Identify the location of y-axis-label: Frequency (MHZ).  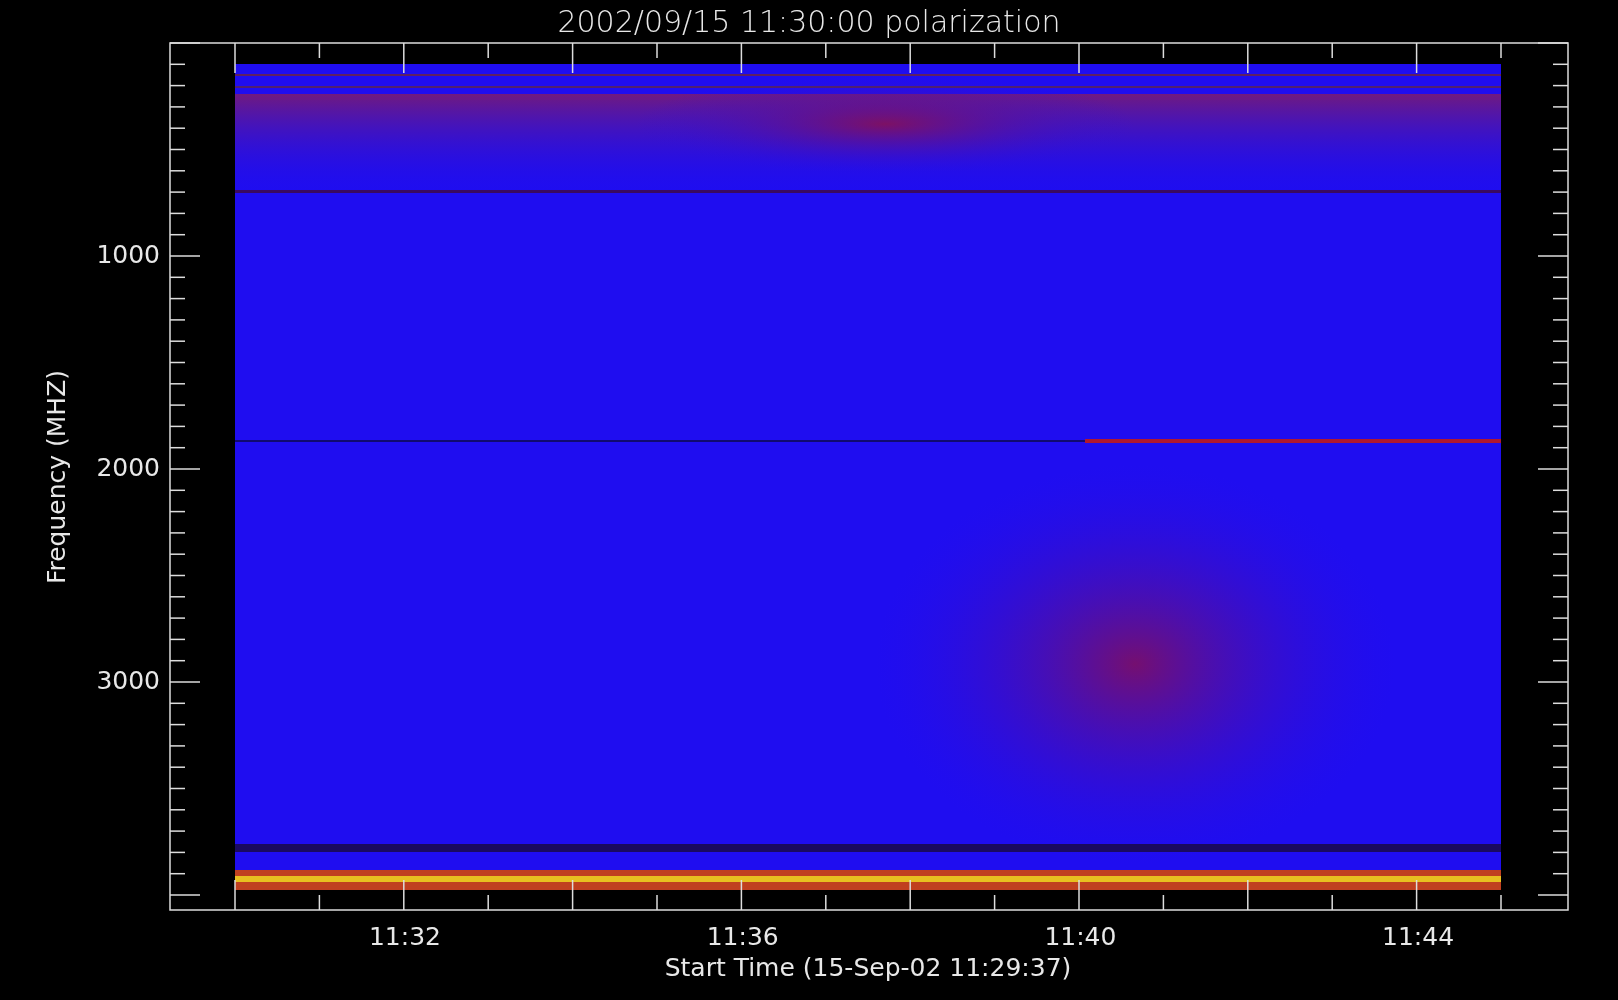
(56, 477).